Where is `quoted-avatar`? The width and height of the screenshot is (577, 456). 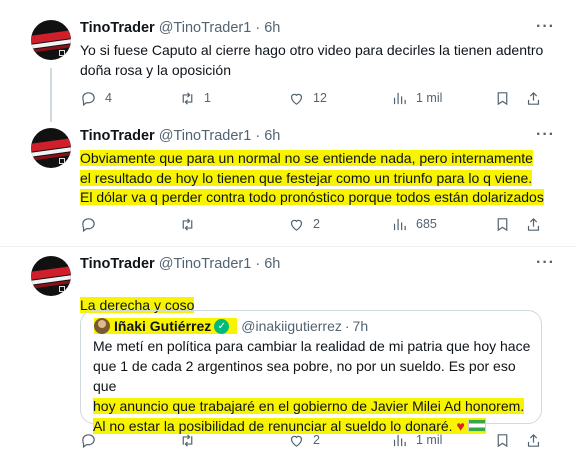
quoted-avatar is located at coordinates (102, 326).